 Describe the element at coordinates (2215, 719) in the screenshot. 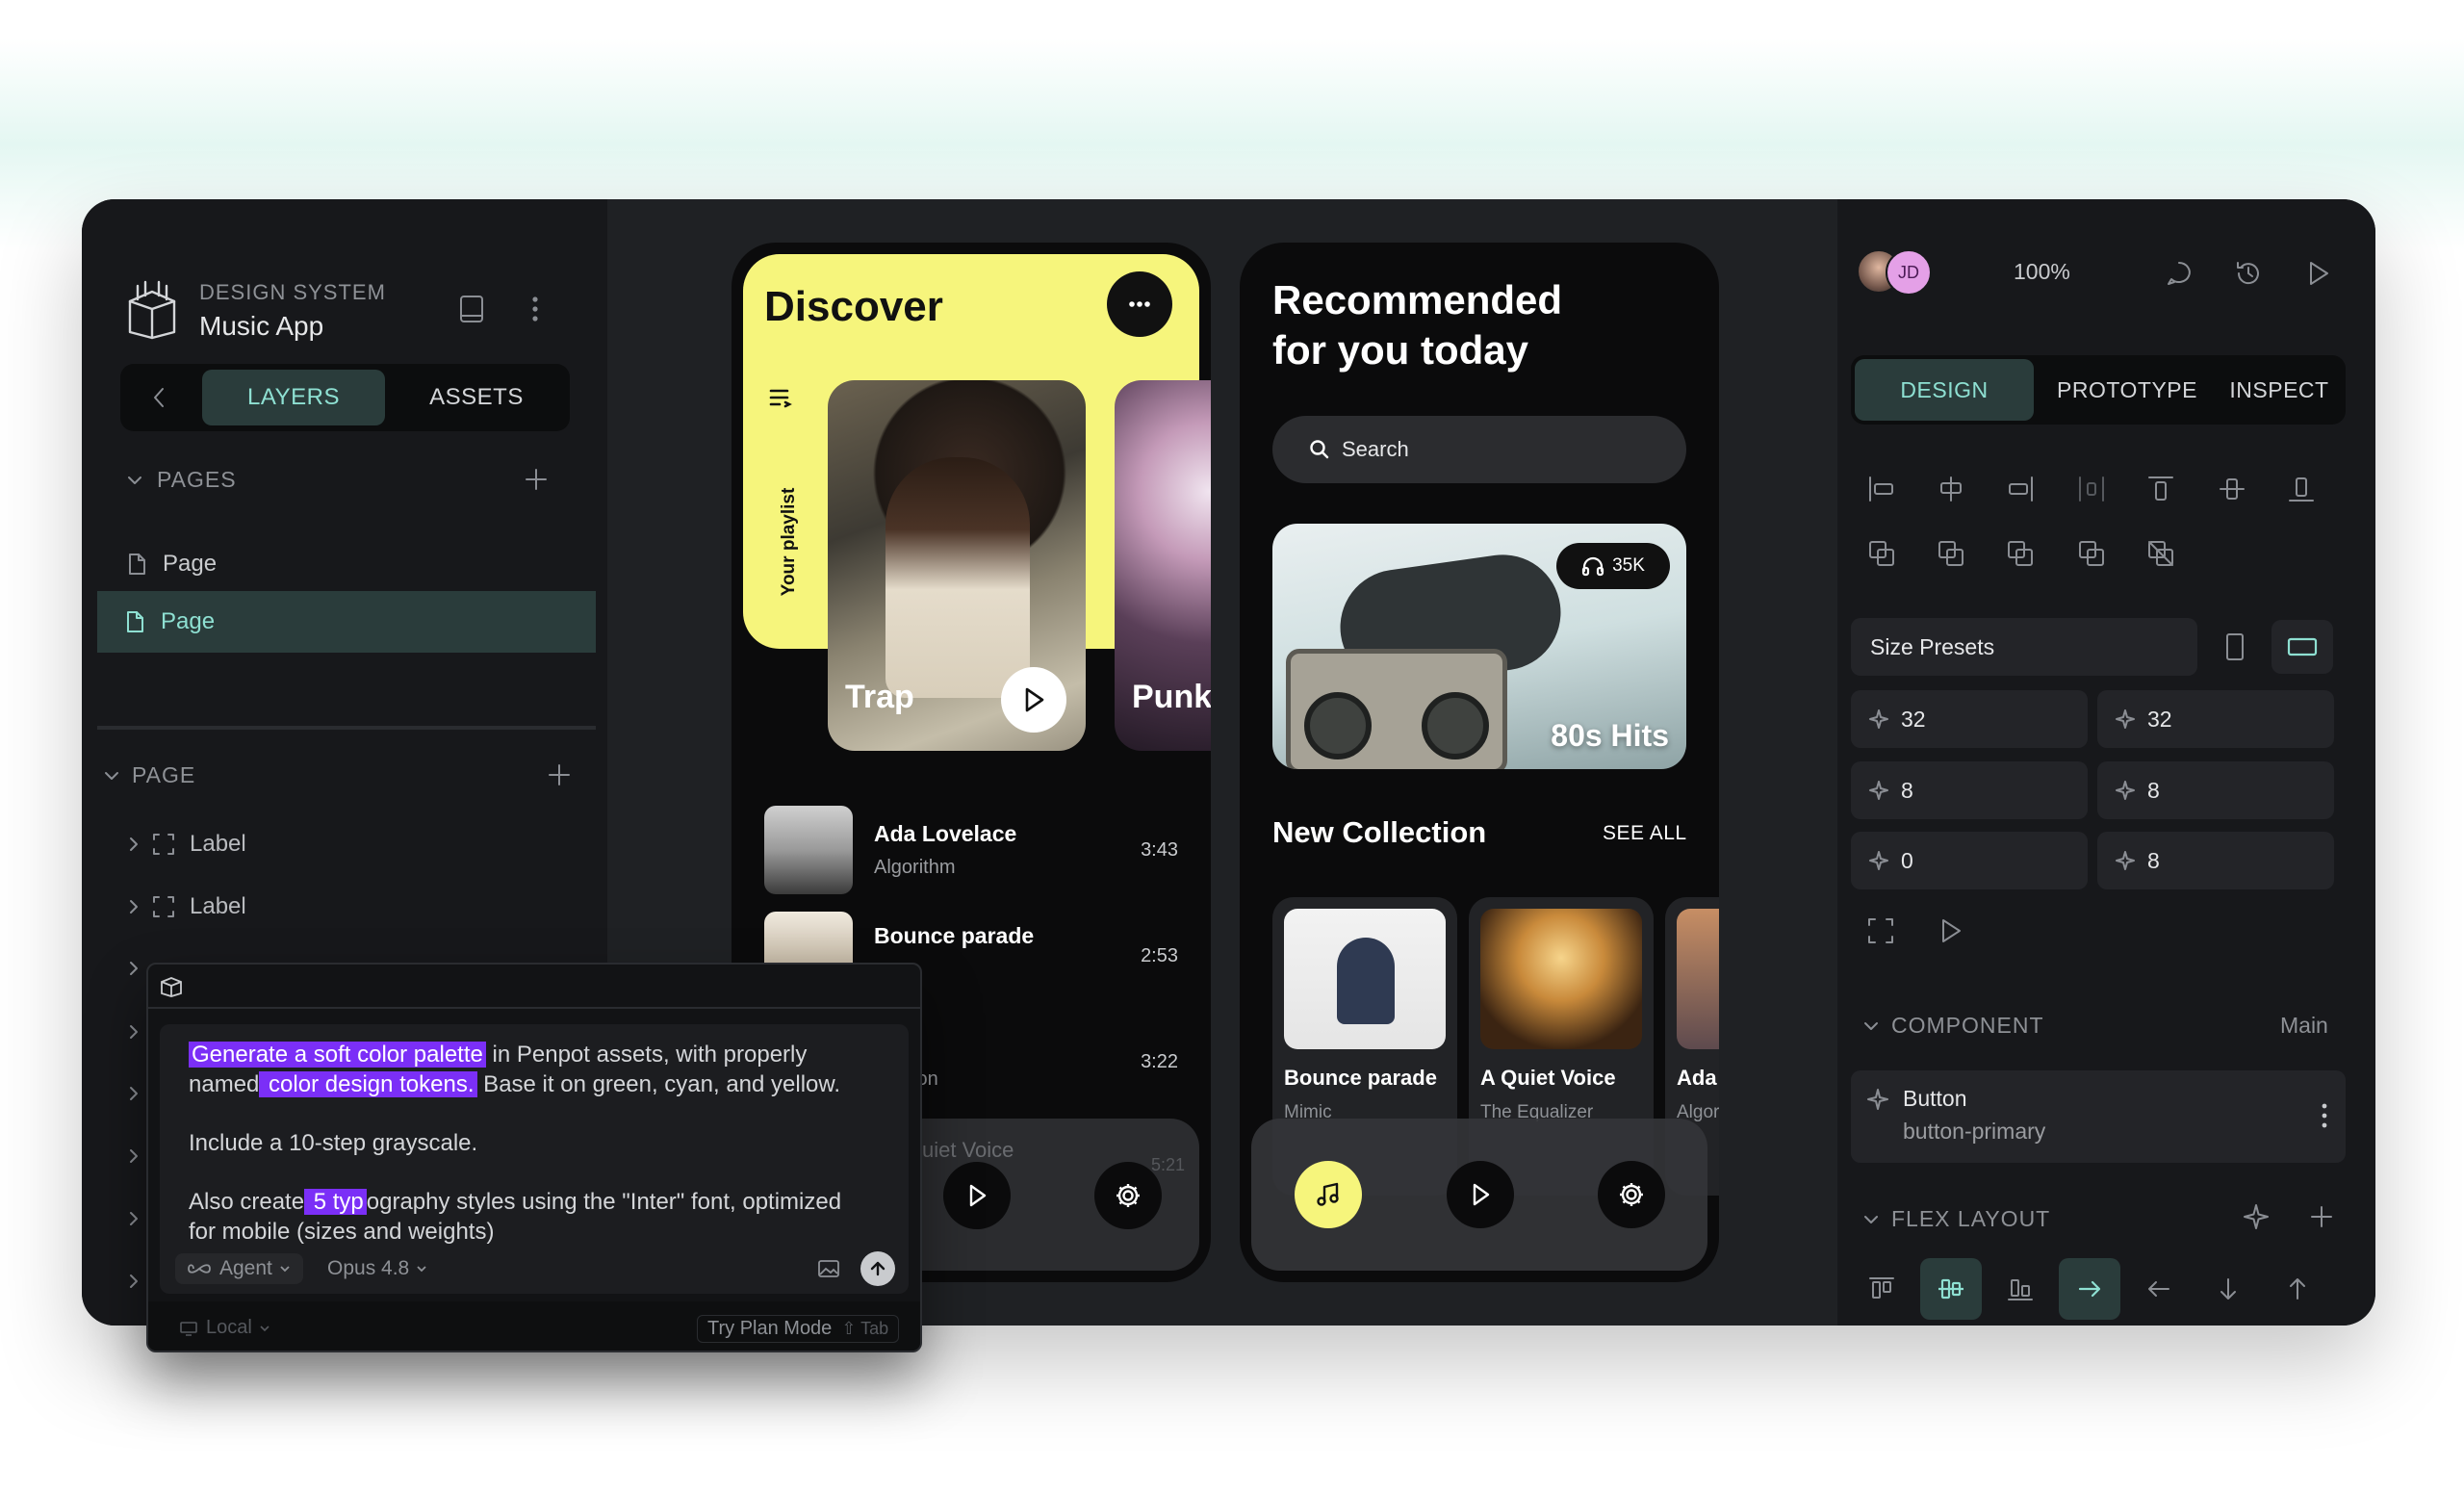

I see `height-field: 32` at that location.